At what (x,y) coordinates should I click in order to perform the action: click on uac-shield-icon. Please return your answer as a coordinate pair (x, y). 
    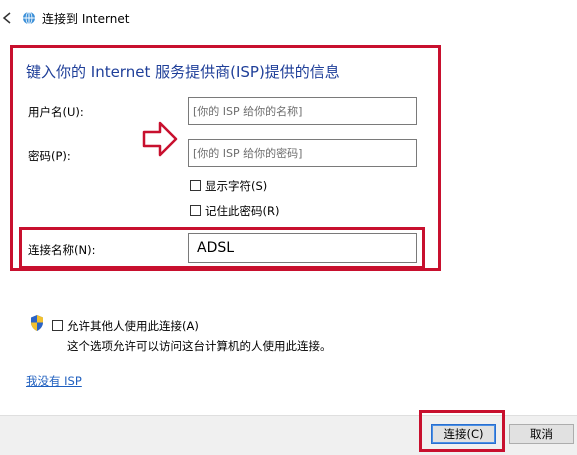
    Looking at the image, I should click on (37, 323).